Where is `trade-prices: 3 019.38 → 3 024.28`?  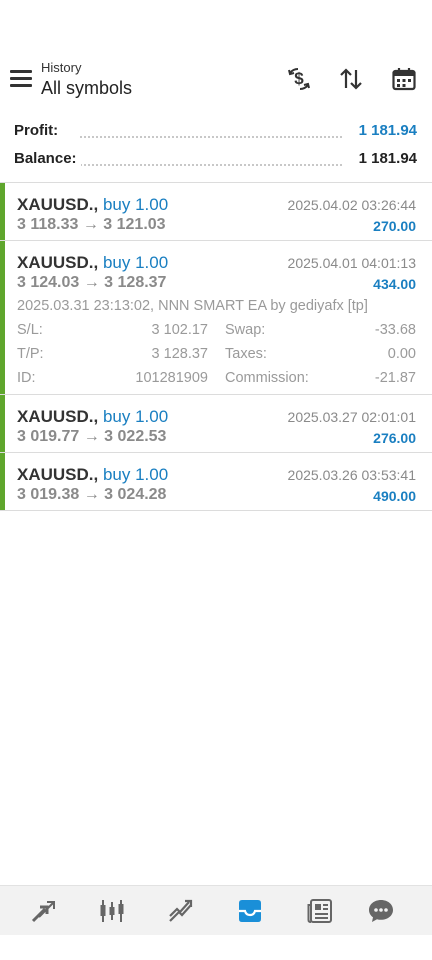
trade-prices: 3 019.38 → 3 024.28 is located at coordinates (92, 494).